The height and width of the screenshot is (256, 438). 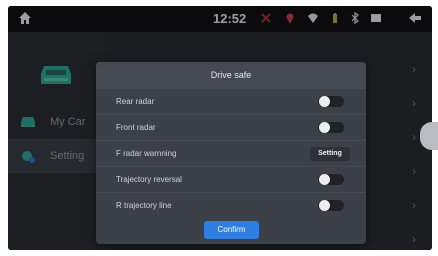 What do you see at coordinates (331, 205) in the screenshot?
I see `r-trajectory-line-toggle` at bounding box center [331, 205].